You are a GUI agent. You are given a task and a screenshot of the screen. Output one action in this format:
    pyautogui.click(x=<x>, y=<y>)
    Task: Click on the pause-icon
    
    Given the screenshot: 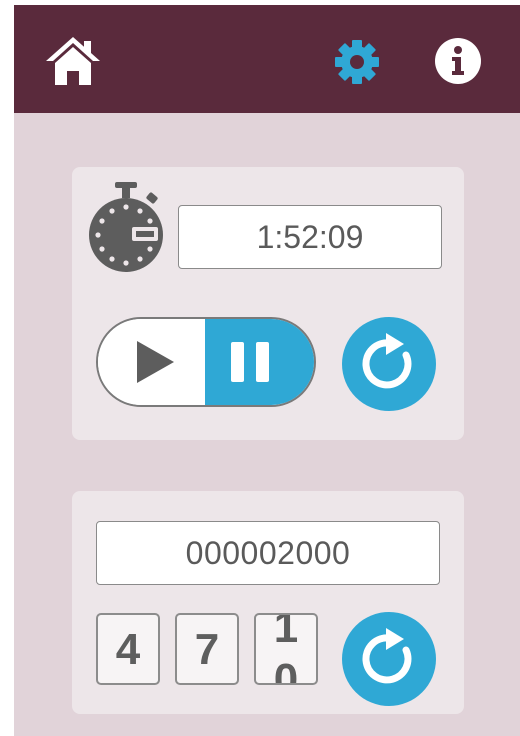 What is the action you would take?
    pyautogui.click(x=250, y=362)
    